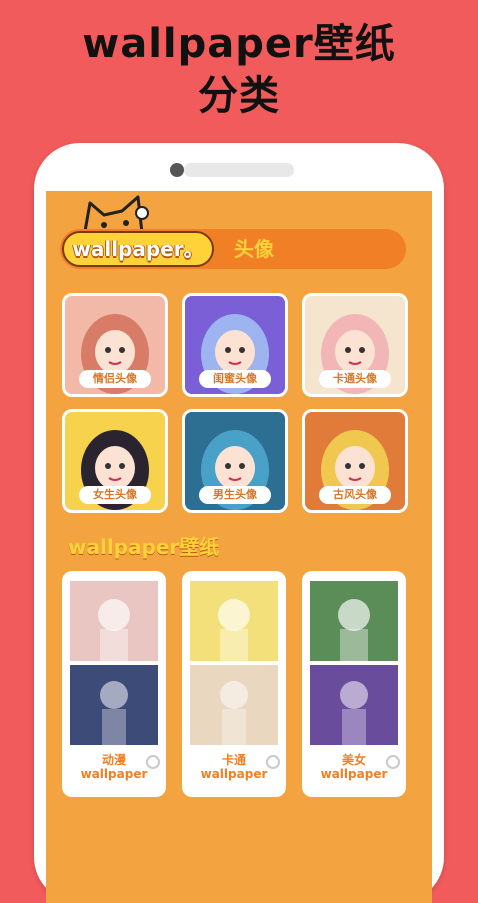  What do you see at coordinates (355, 461) in the screenshot?
I see `avatar-category-tile: 古风头像` at bounding box center [355, 461].